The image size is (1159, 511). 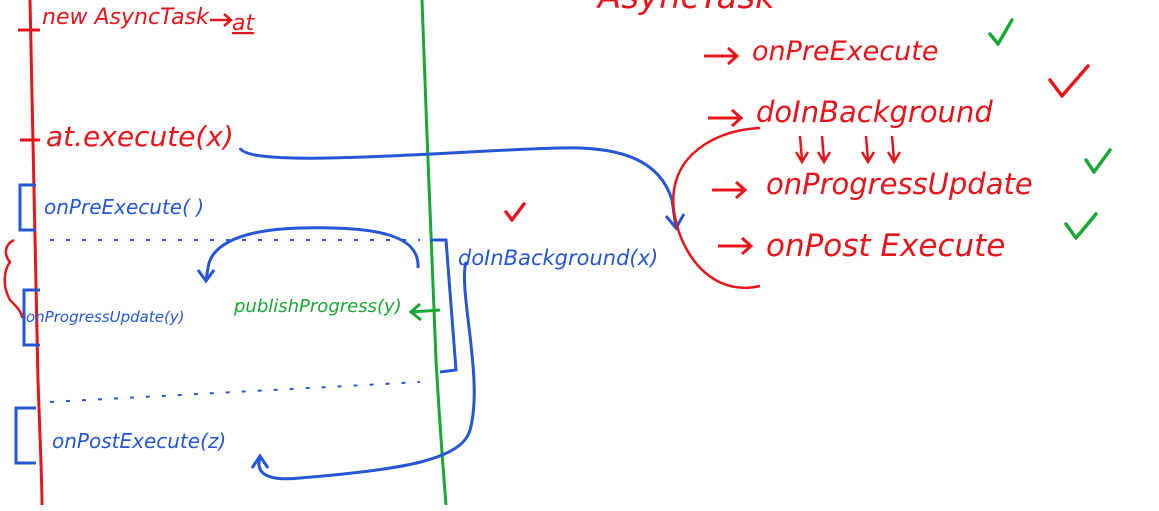 I want to click on lifecycle-bracket, so click(x=716, y=208).